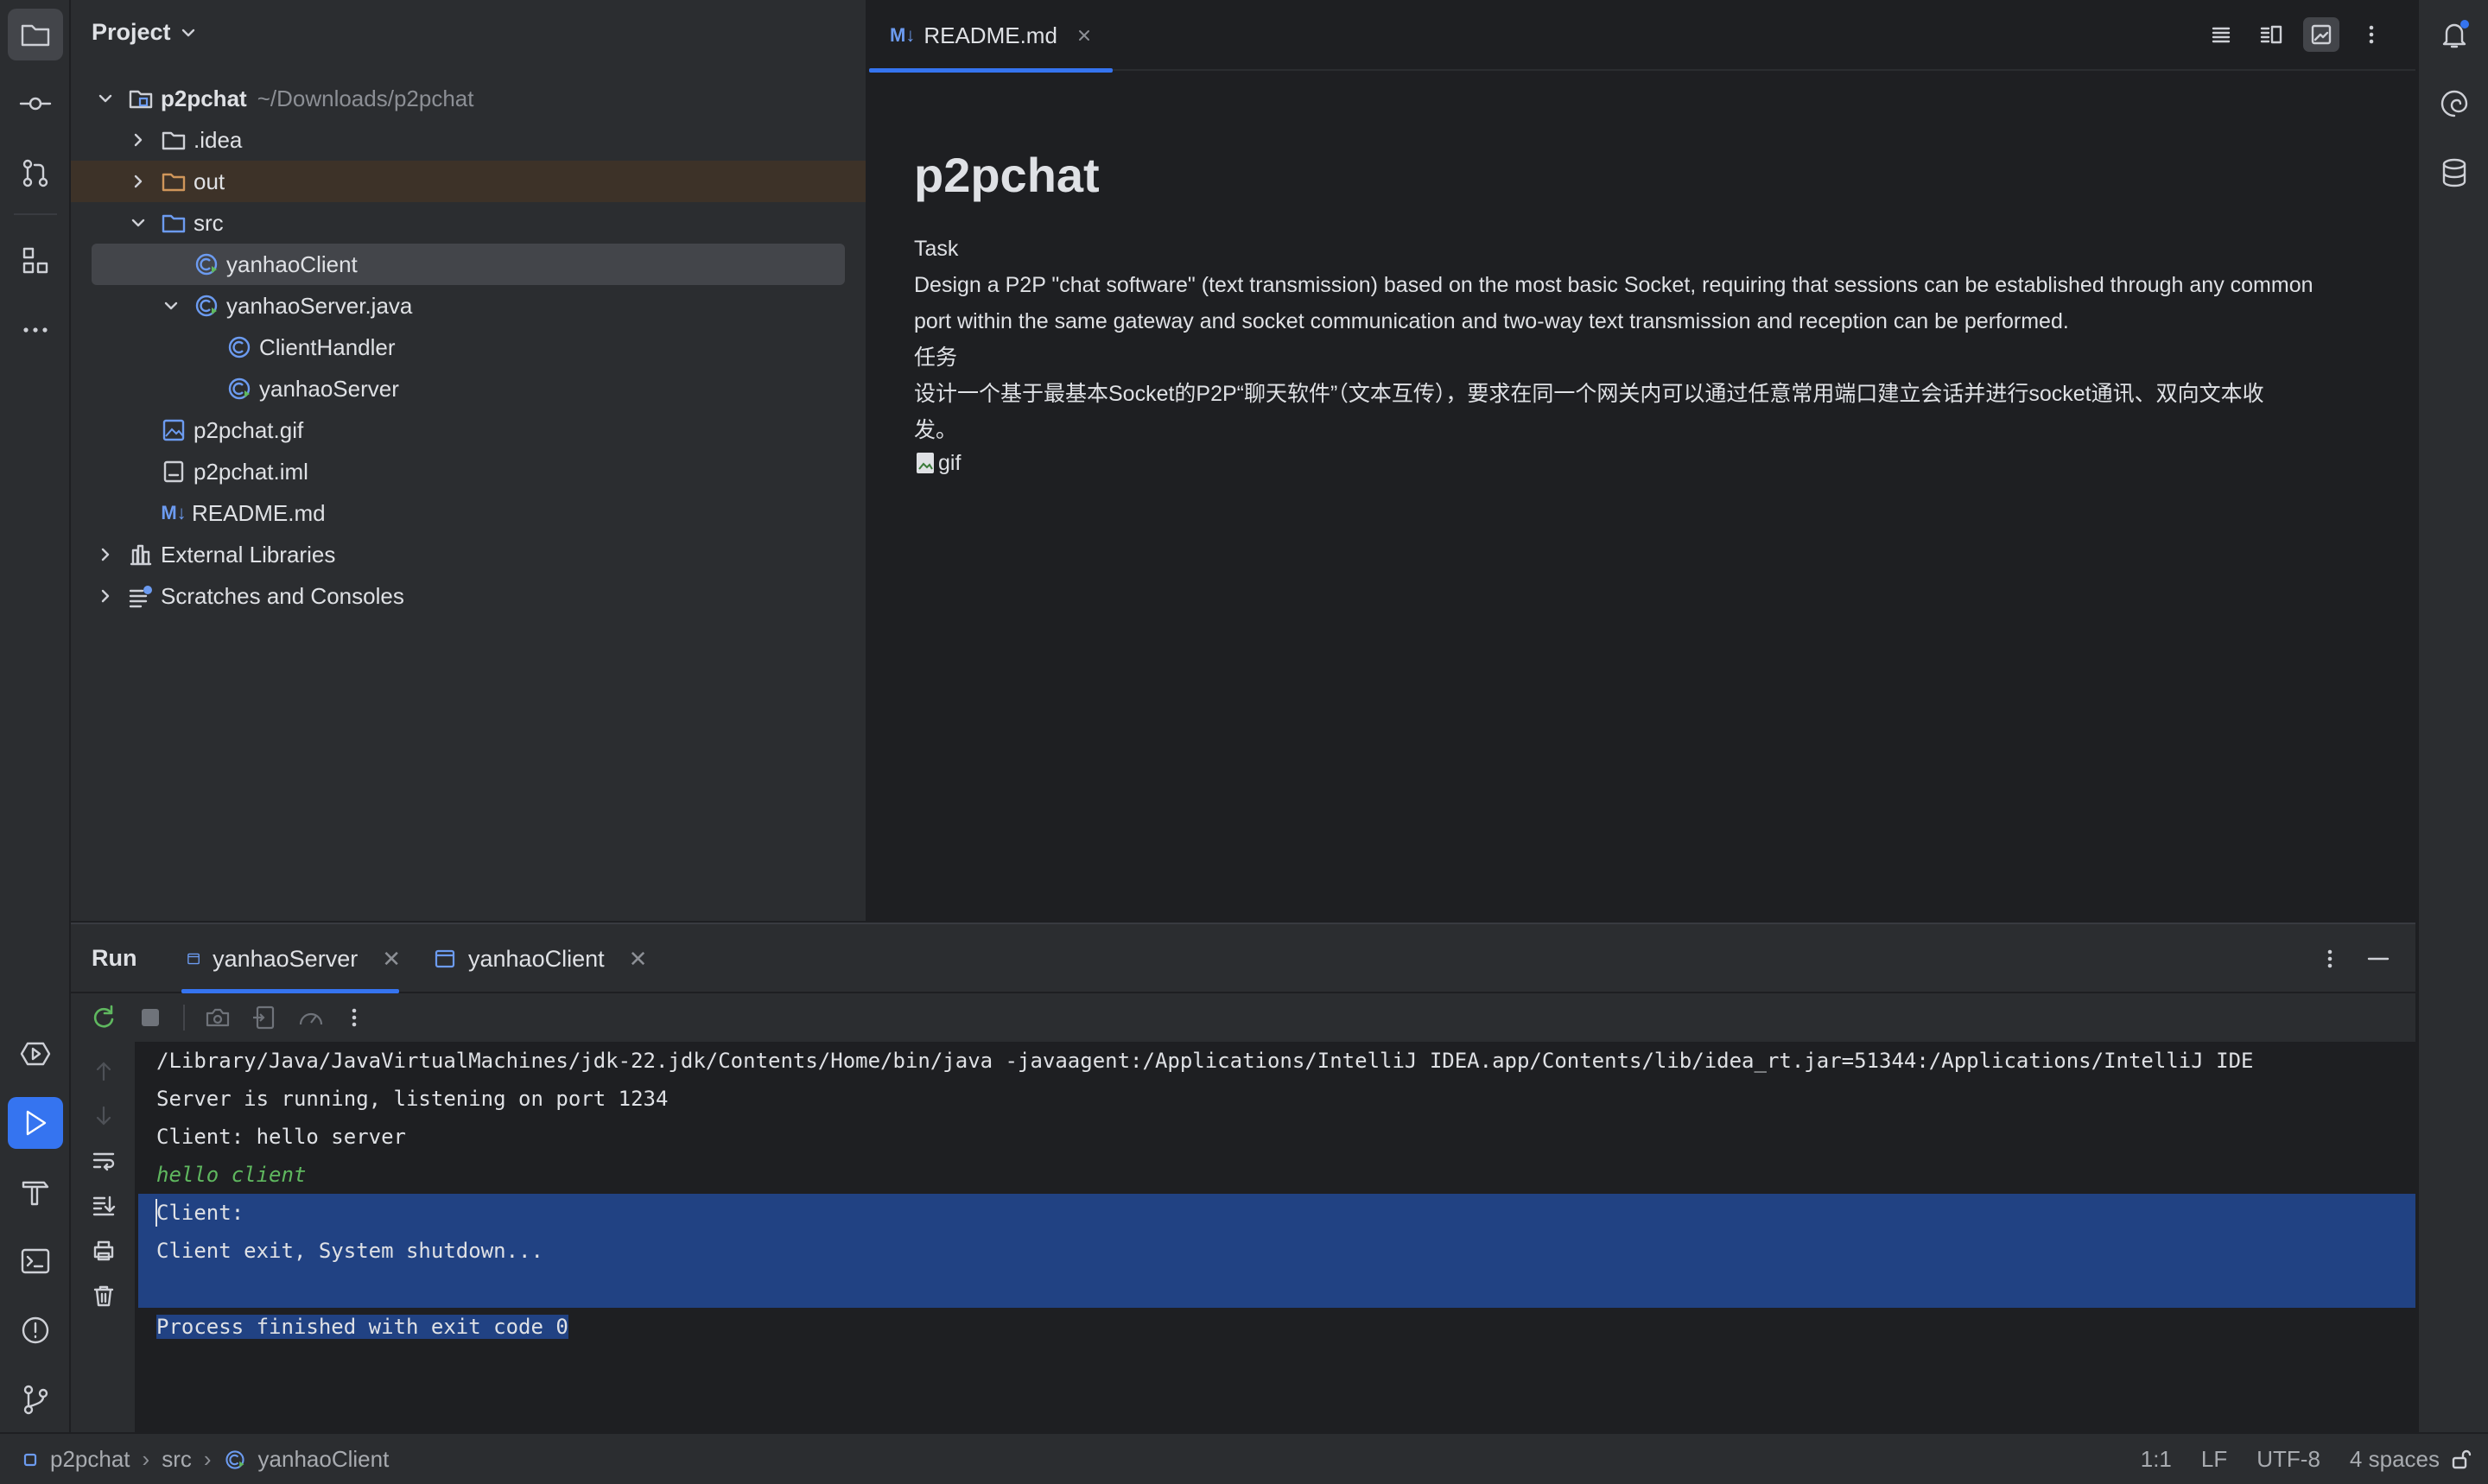  I want to click on scroll-down-button, so click(103, 1116).